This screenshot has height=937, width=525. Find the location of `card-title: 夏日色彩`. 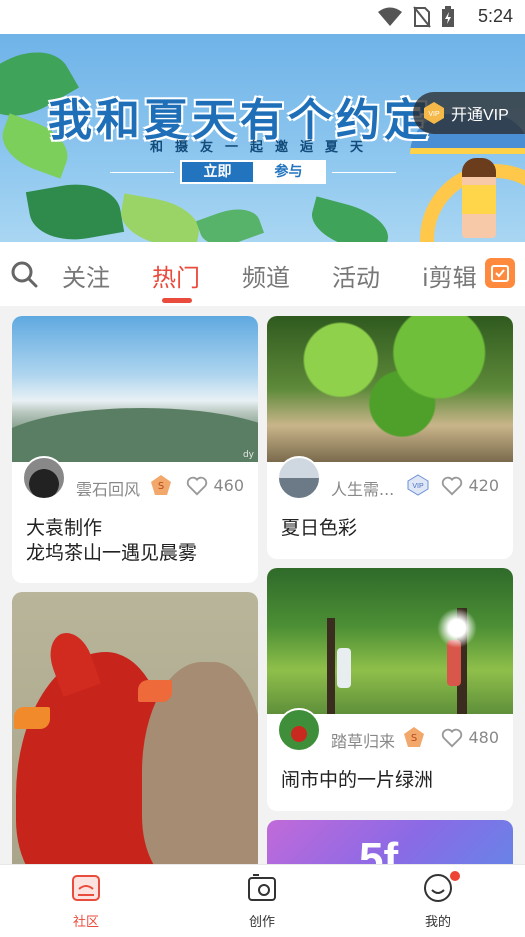

card-title: 夏日色彩 is located at coordinates (390, 524).